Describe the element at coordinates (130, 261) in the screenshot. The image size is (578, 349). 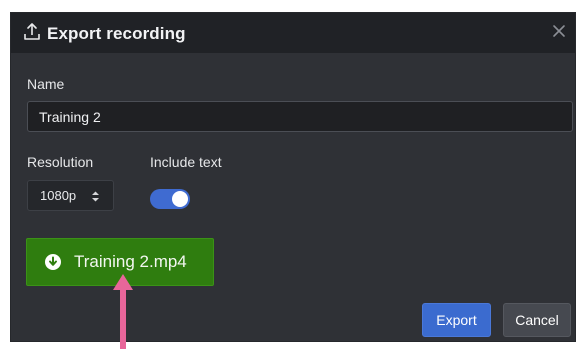
I see `download-filename: Training 2.mp4` at that location.